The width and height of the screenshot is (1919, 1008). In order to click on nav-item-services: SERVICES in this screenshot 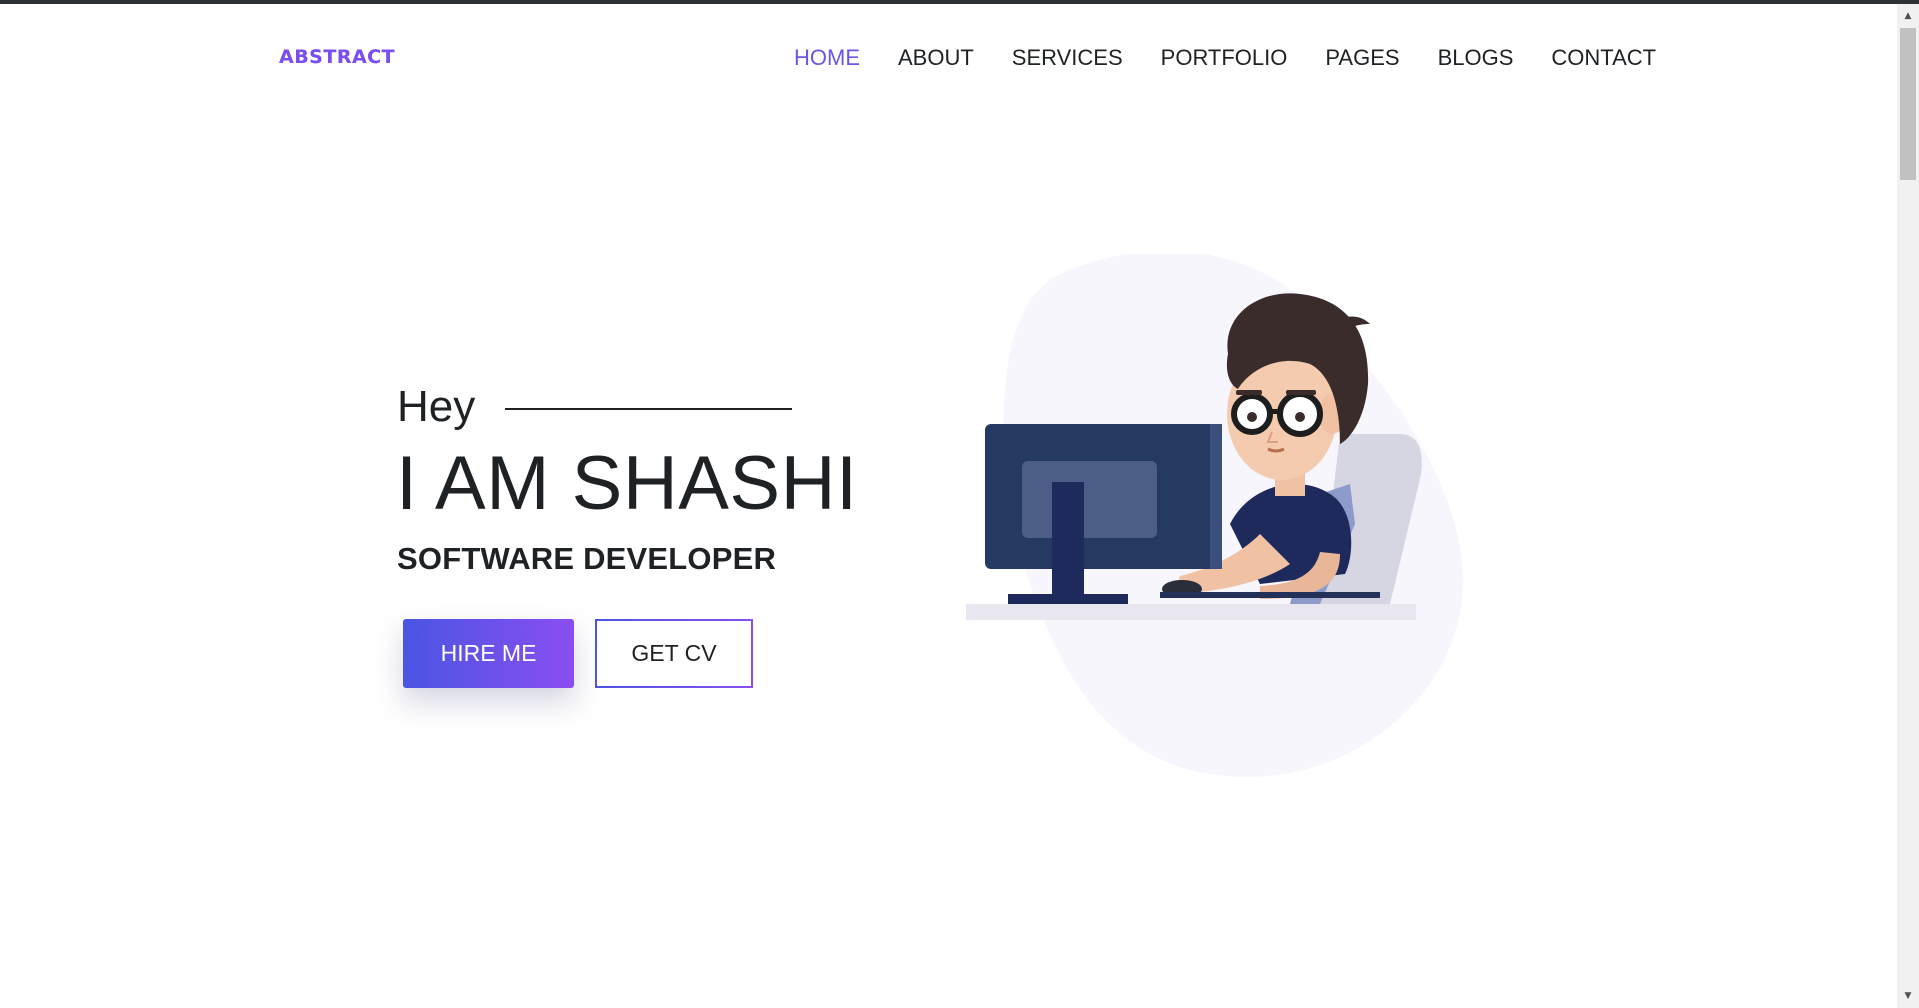, I will do `click(1067, 58)`.